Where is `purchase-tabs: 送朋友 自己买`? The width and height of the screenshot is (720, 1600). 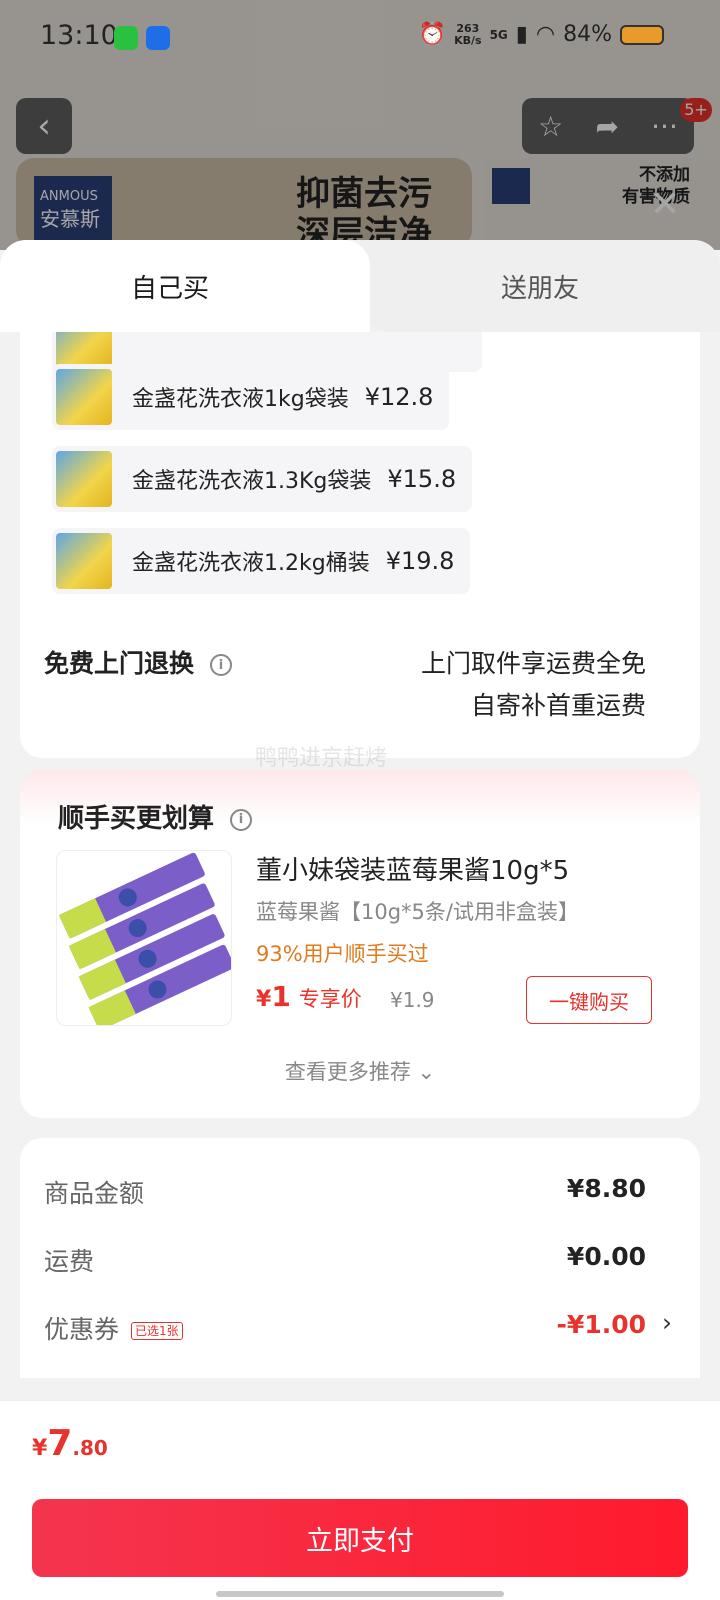 purchase-tabs: 送朋友 自己买 is located at coordinates (360, 286).